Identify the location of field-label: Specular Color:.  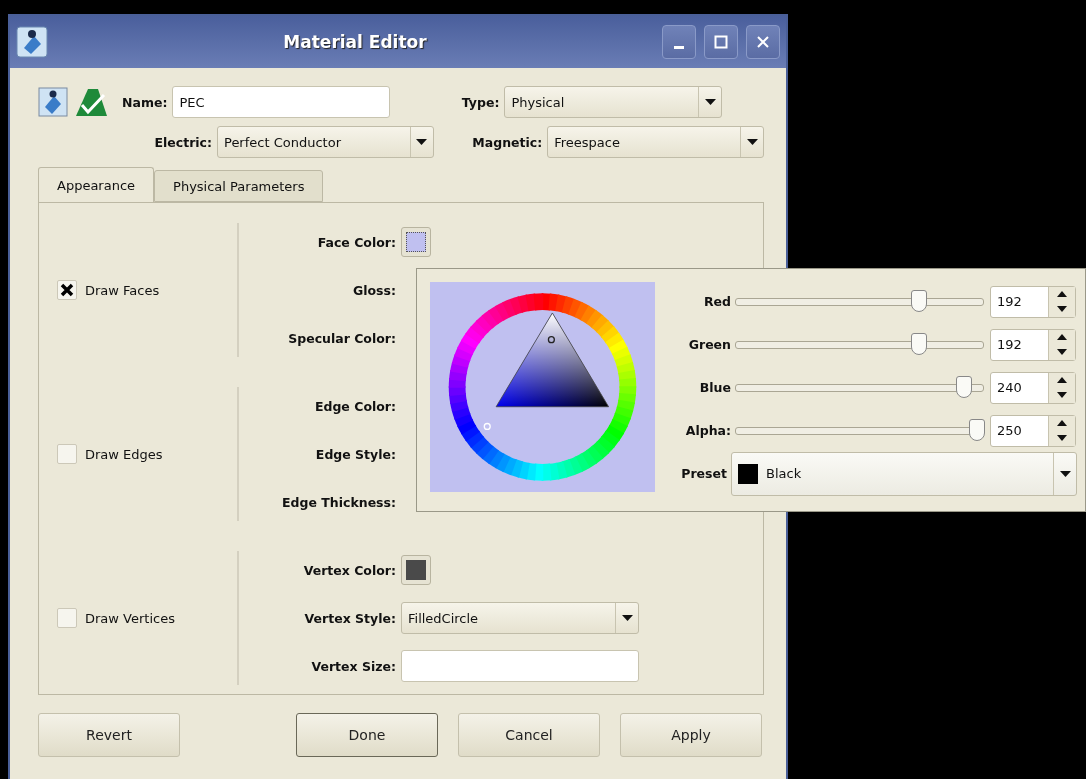
(342, 338).